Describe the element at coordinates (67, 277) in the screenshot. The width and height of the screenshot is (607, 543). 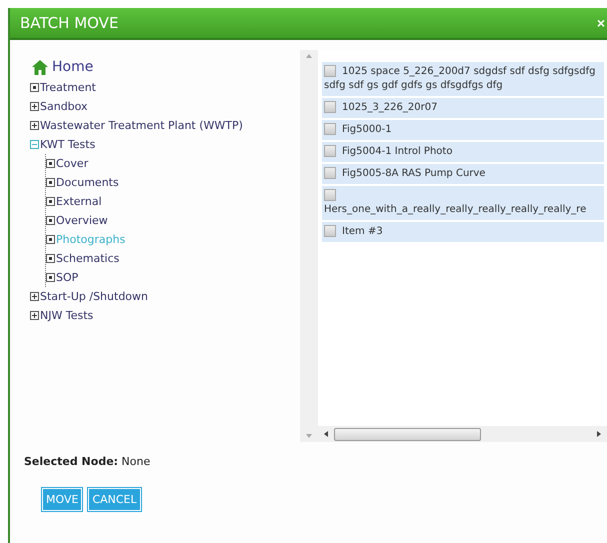
I see `tree-item: SOP` at that location.